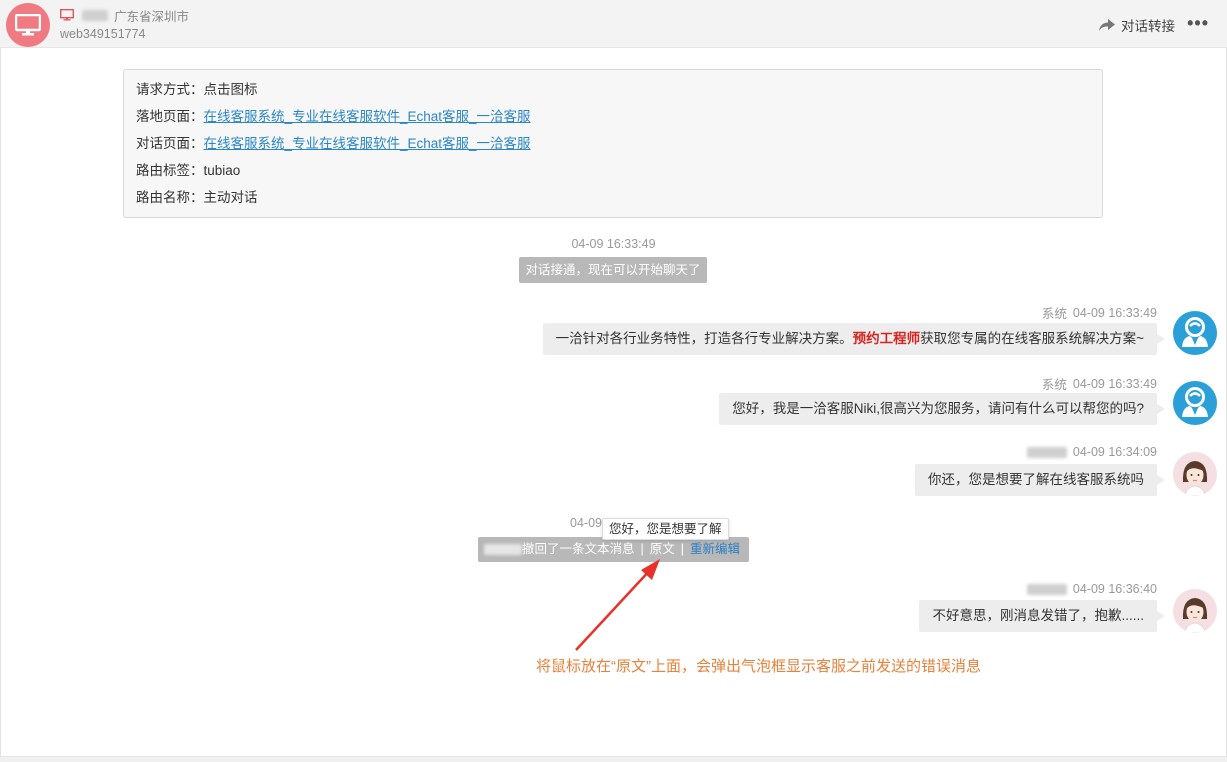  Describe the element at coordinates (613, 244) in the screenshot. I see `session-start-time: 04-09 16:33:49` at that location.